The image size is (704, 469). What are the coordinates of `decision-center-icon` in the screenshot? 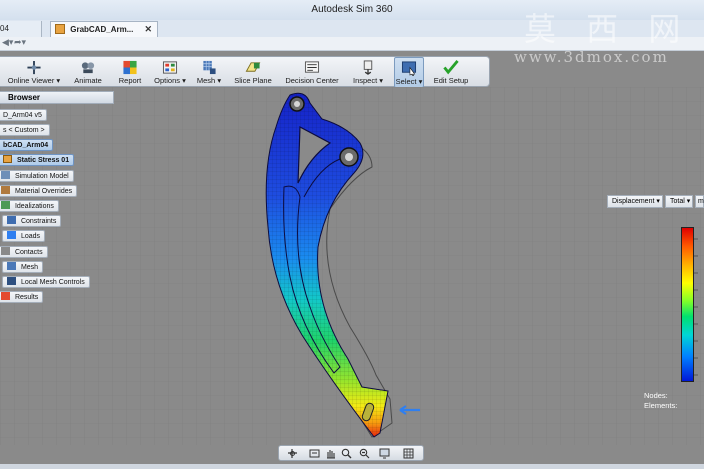 It's located at (312, 67).